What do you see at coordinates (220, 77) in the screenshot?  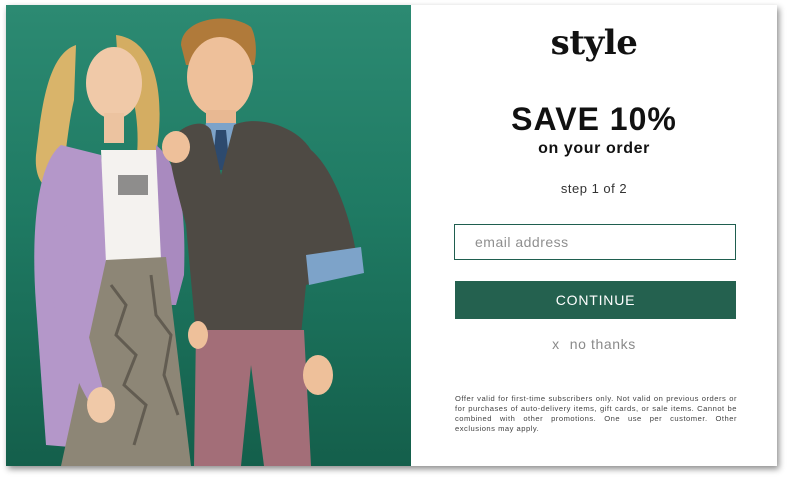 I see `man-face` at bounding box center [220, 77].